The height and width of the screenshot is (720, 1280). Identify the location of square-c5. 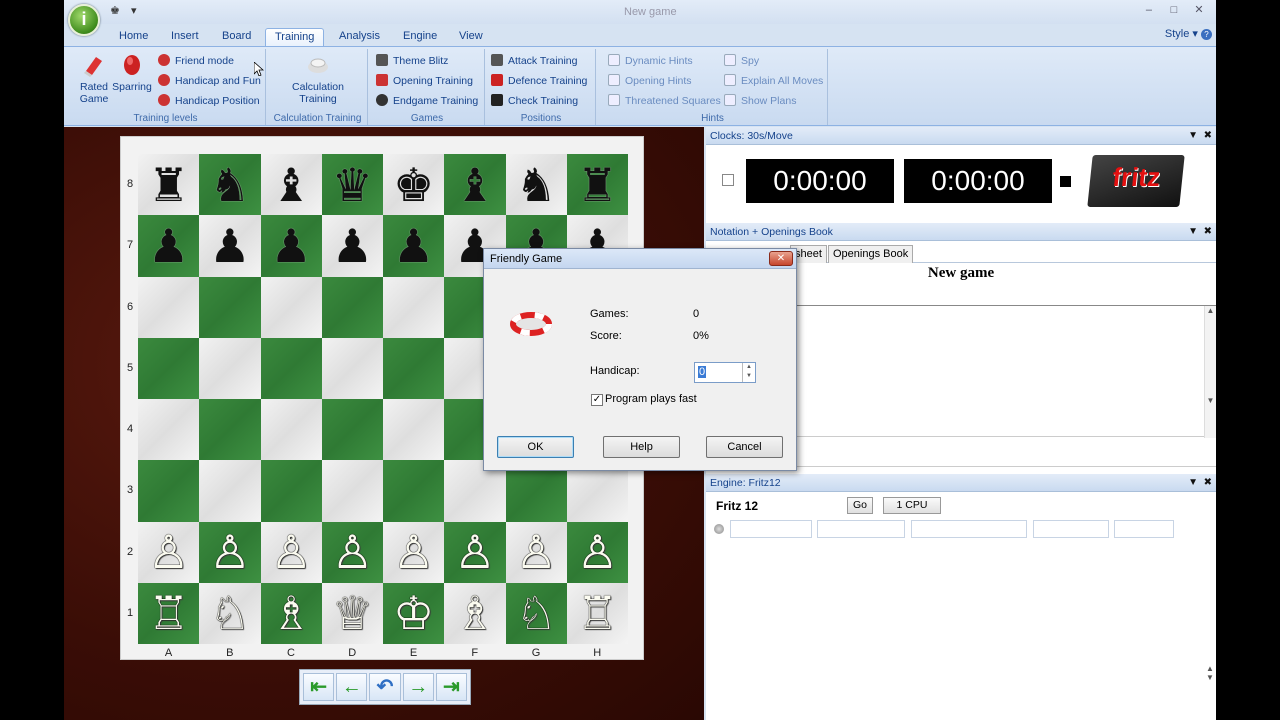
(291, 368).